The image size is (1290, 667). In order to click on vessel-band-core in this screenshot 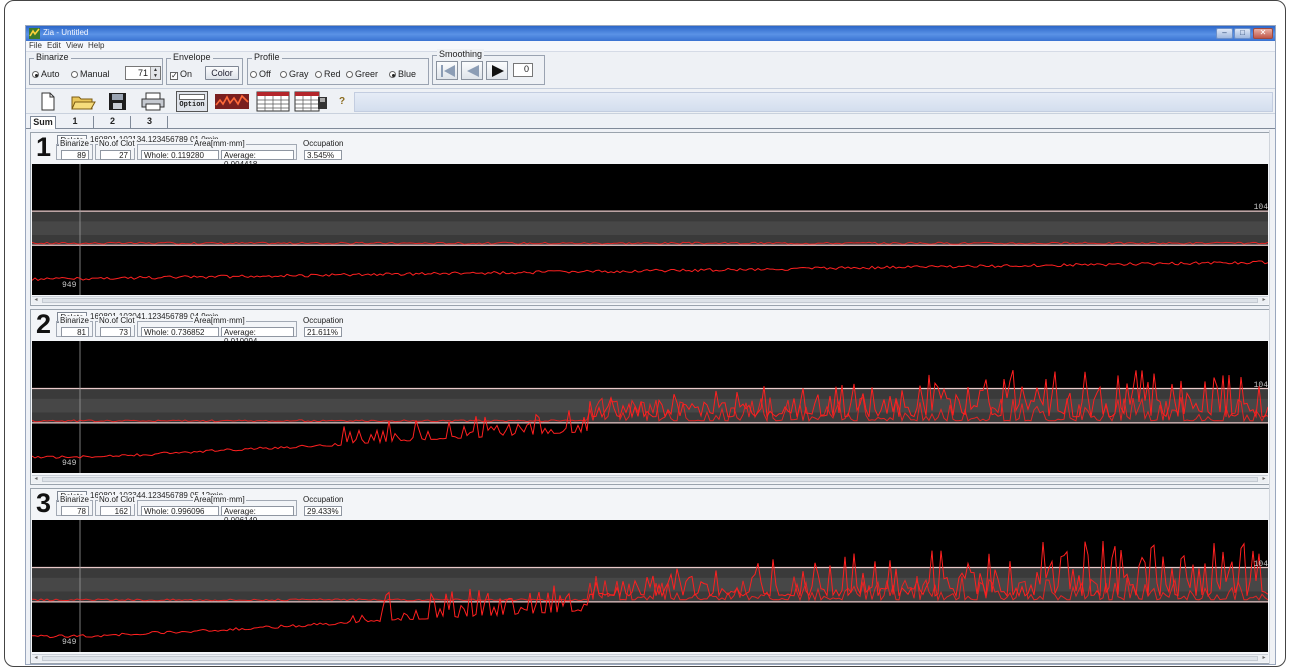, I will do `click(650, 228)`.